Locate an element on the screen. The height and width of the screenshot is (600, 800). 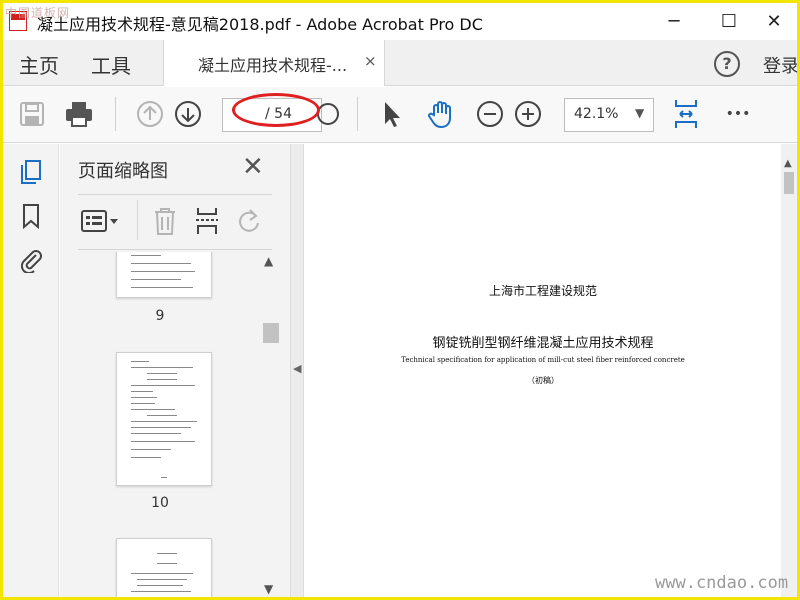
help-icon: ? is located at coordinates (727, 64).